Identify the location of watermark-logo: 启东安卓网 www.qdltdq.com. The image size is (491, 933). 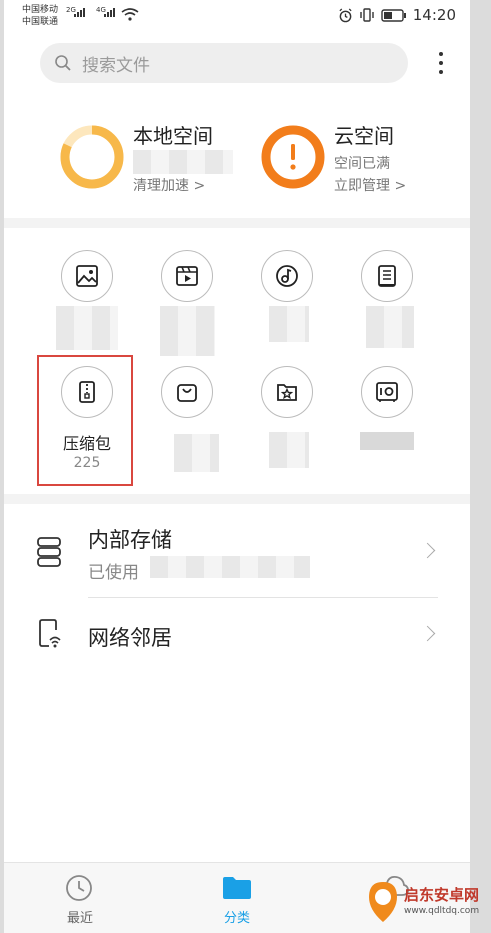
(427, 903).